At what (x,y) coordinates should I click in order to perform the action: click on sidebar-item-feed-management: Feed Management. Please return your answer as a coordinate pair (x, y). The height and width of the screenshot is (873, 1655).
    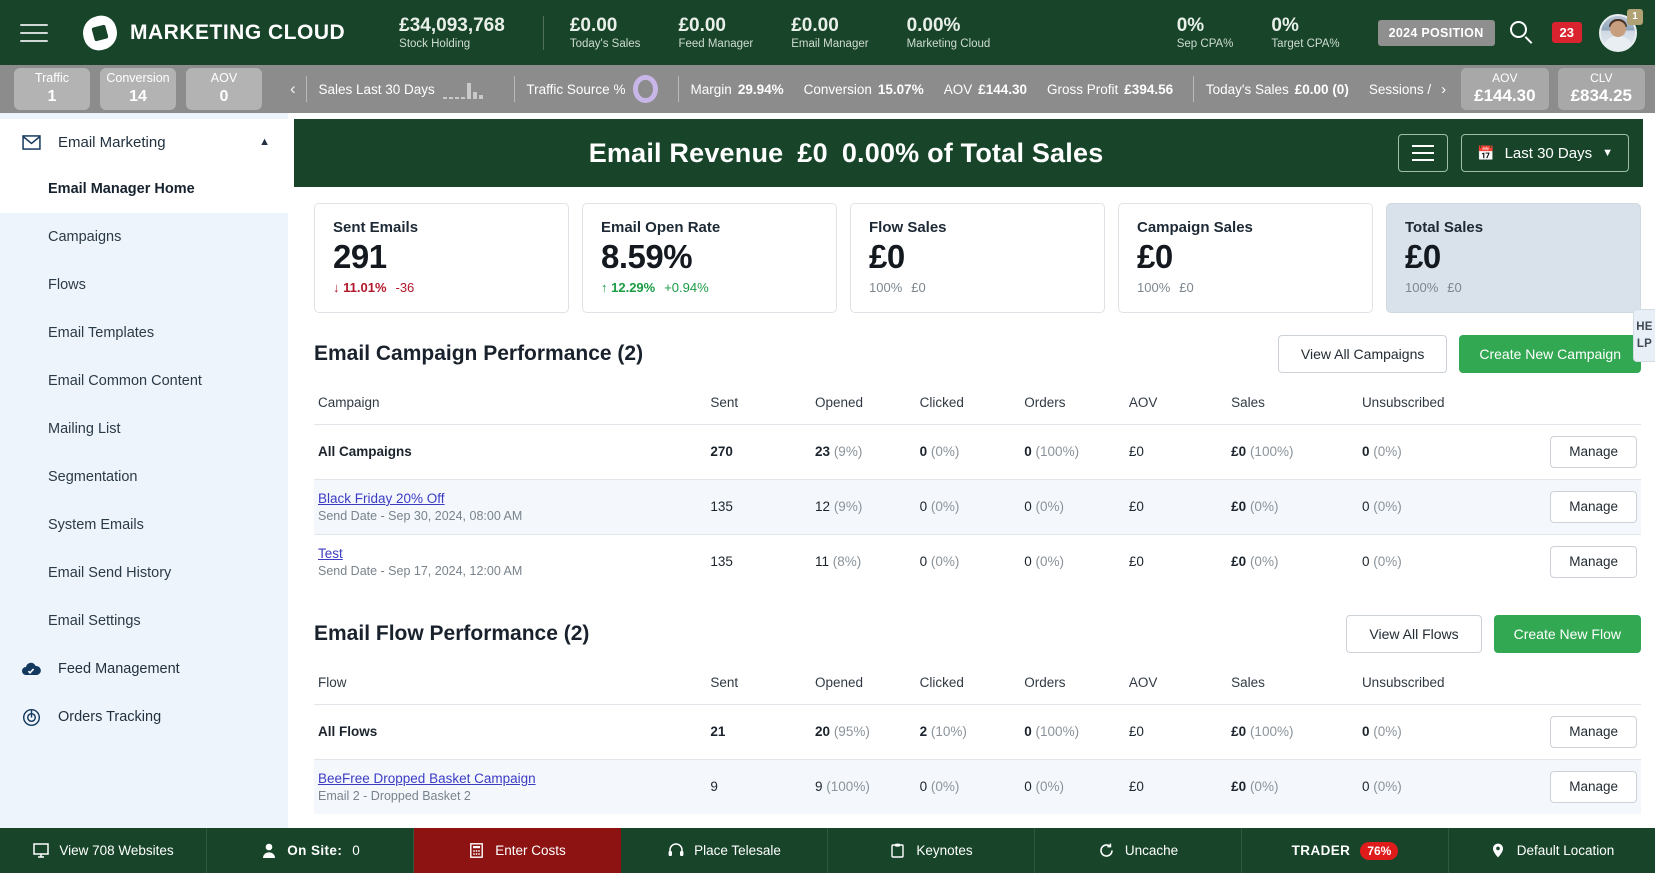
    Looking at the image, I should click on (144, 669).